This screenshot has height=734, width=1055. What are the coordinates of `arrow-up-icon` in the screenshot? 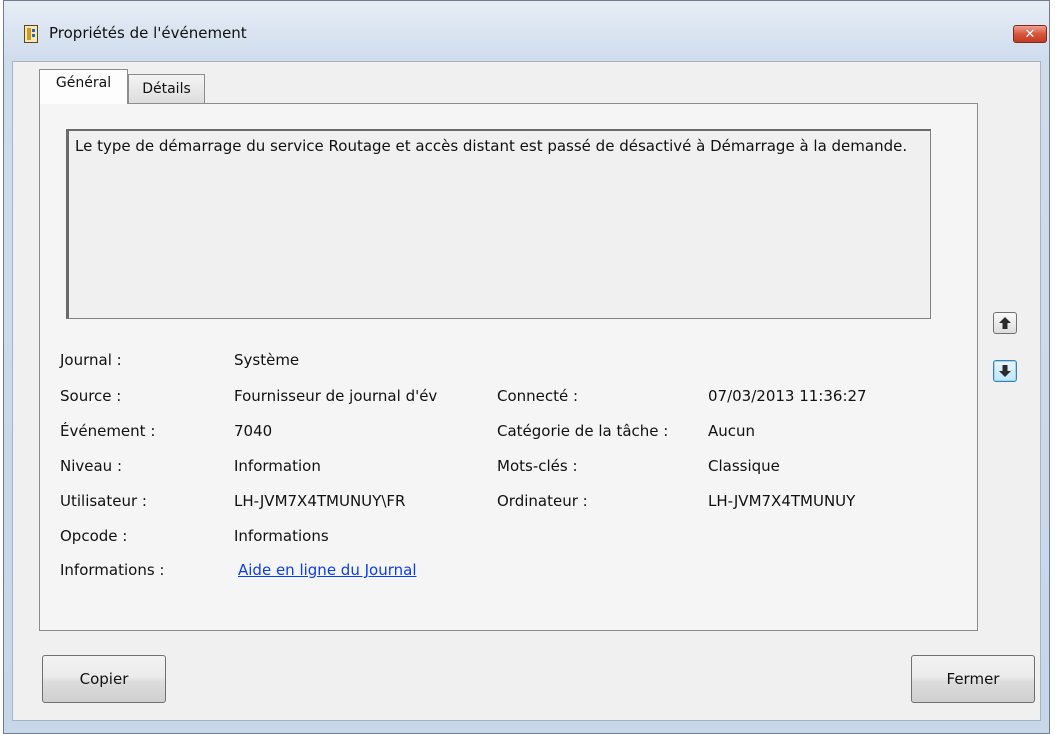 It's located at (1005, 323).